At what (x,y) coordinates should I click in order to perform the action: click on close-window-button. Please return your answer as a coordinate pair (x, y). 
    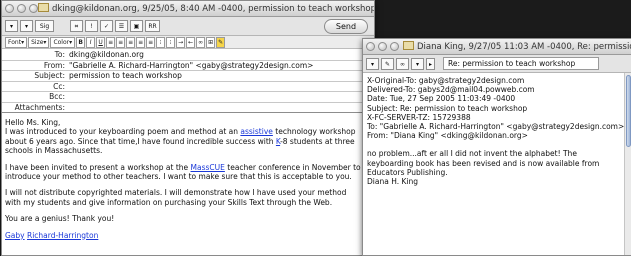
    Looking at the image, I should click on (9, 8).